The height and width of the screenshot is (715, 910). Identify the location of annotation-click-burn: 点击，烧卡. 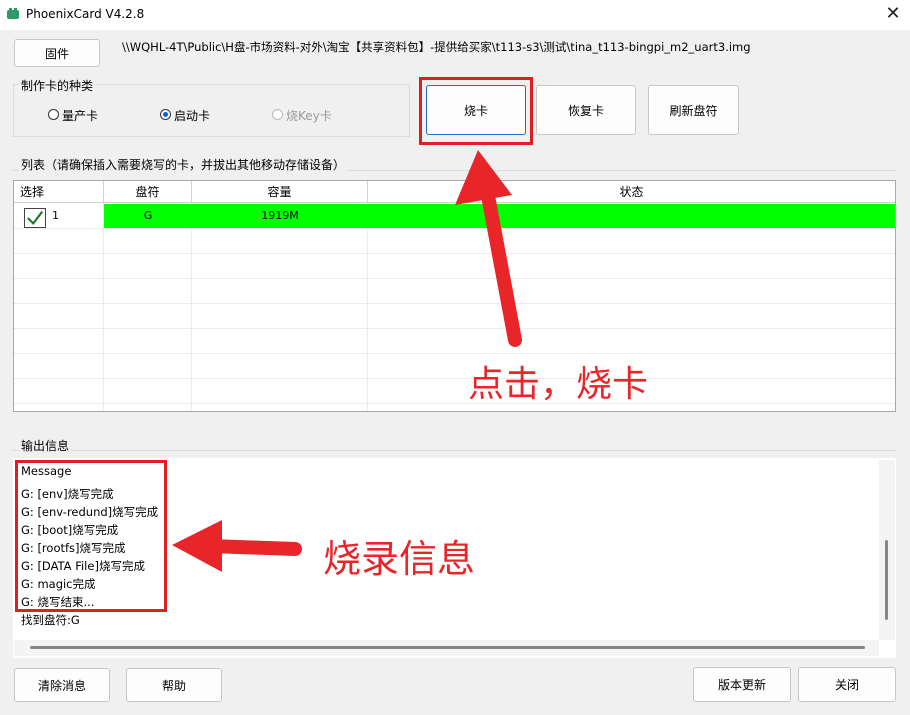
(558, 384).